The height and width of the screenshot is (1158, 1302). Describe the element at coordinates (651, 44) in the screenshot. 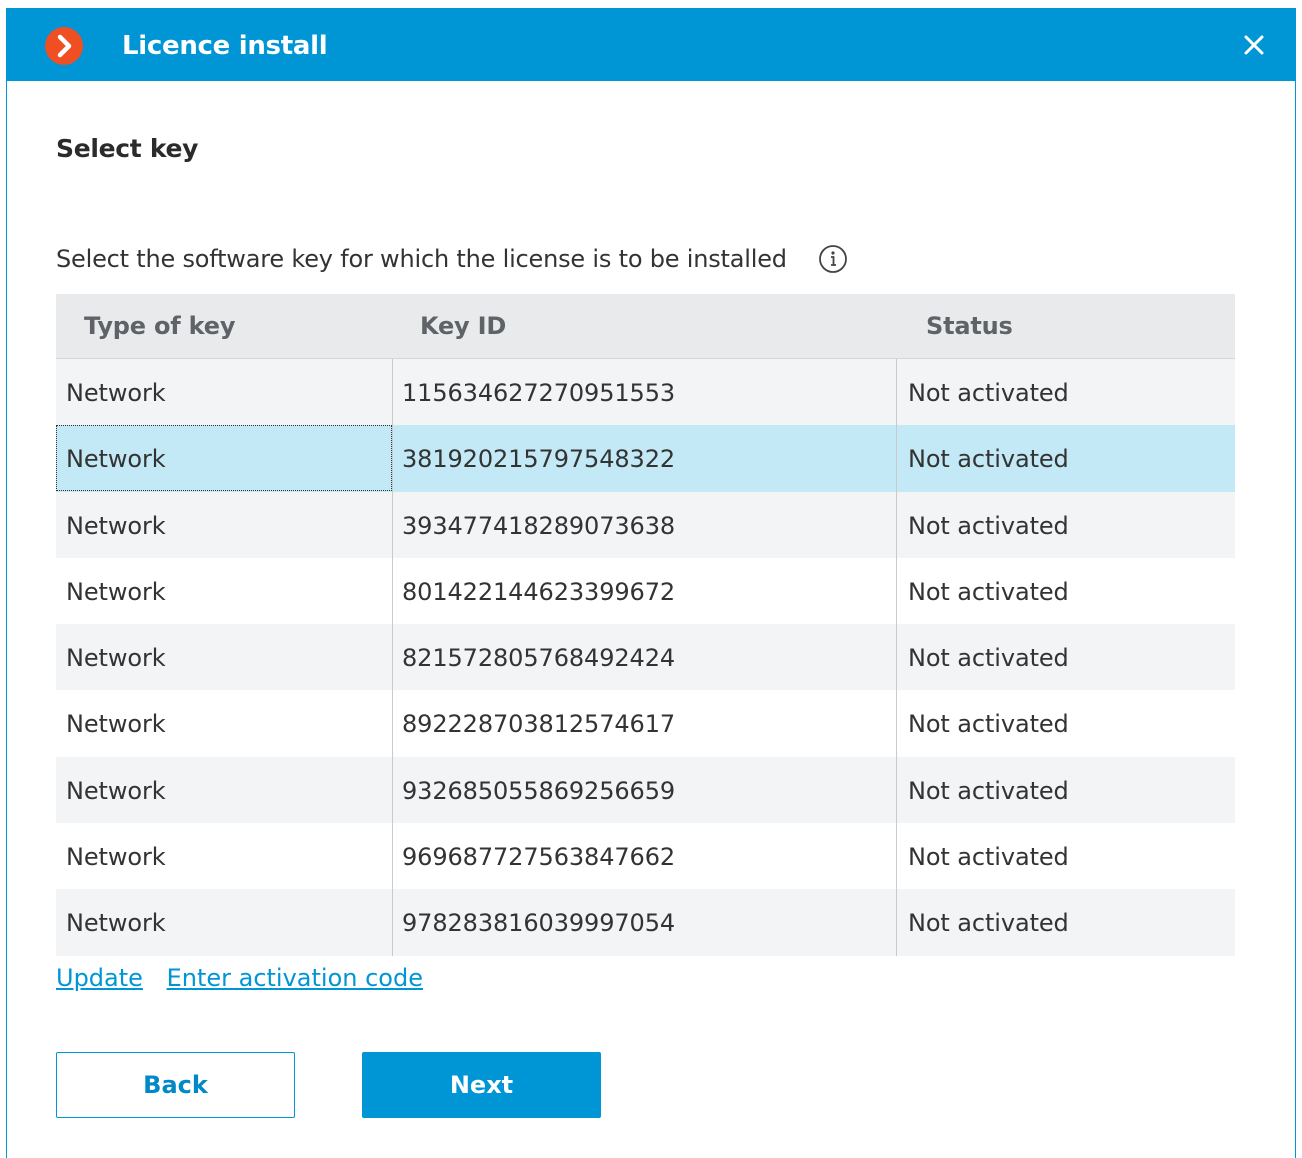

I see `title-bar: Licence install` at that location.